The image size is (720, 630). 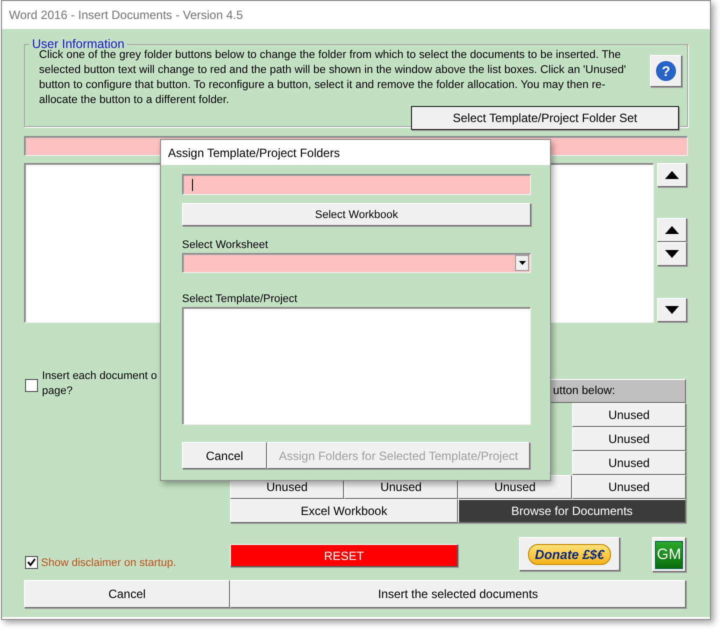 What do you see at coordinates (356, 15) in the screenshot?
I see `window-title: Word 2016 - Insert Documents - Version 4.5` at bounding box center [356, 15].